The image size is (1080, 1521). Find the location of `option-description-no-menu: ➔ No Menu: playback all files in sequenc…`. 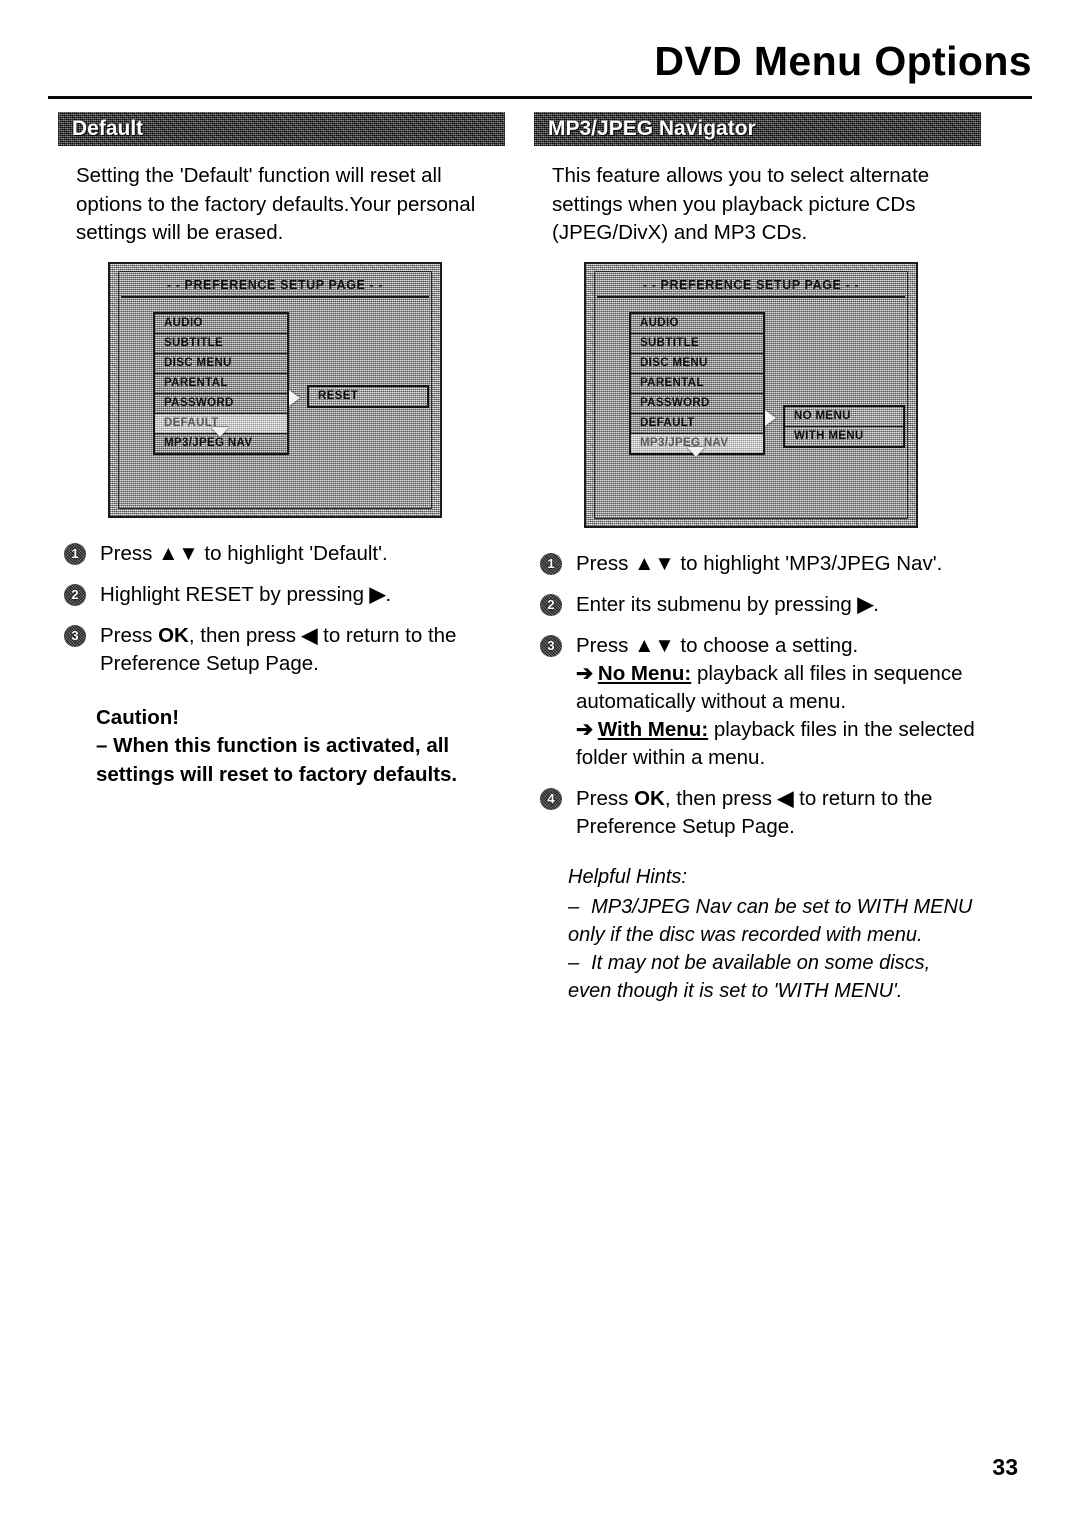

option-description-no-menu: ➔ No Menu: playback all files in sequenc… is located at coordinates (778, 688).